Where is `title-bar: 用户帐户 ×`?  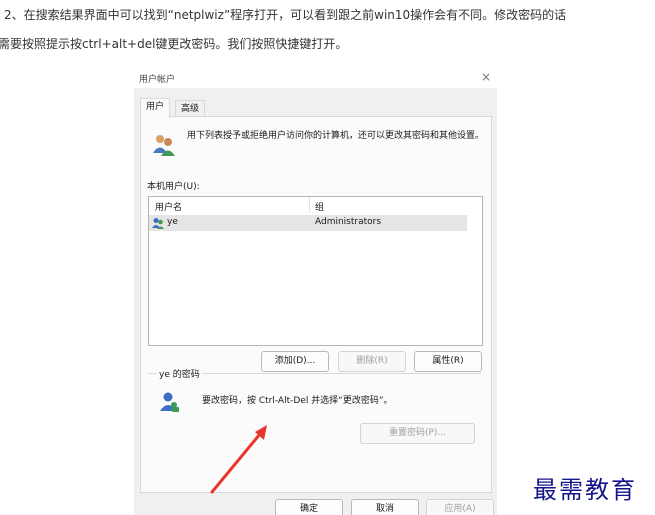
title-bar: 用户帐户 × is located at coordinates (315, 78).